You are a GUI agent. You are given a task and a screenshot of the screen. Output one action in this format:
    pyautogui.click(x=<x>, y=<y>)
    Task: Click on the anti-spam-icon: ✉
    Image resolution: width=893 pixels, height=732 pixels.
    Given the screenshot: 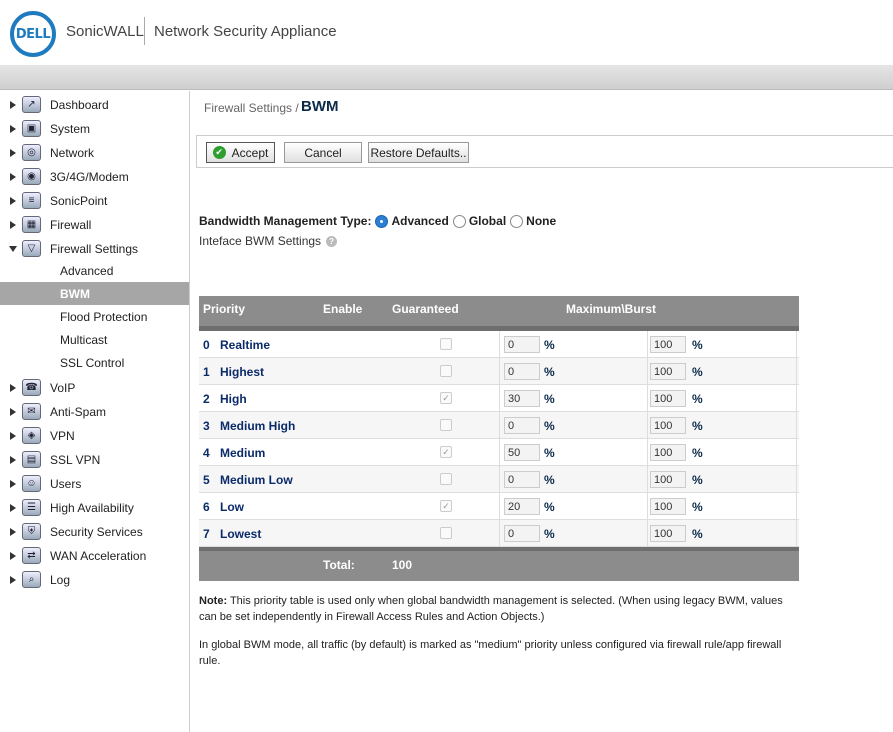 What is the action you would take?
    pyautogui.click(x=31, y=411)
    